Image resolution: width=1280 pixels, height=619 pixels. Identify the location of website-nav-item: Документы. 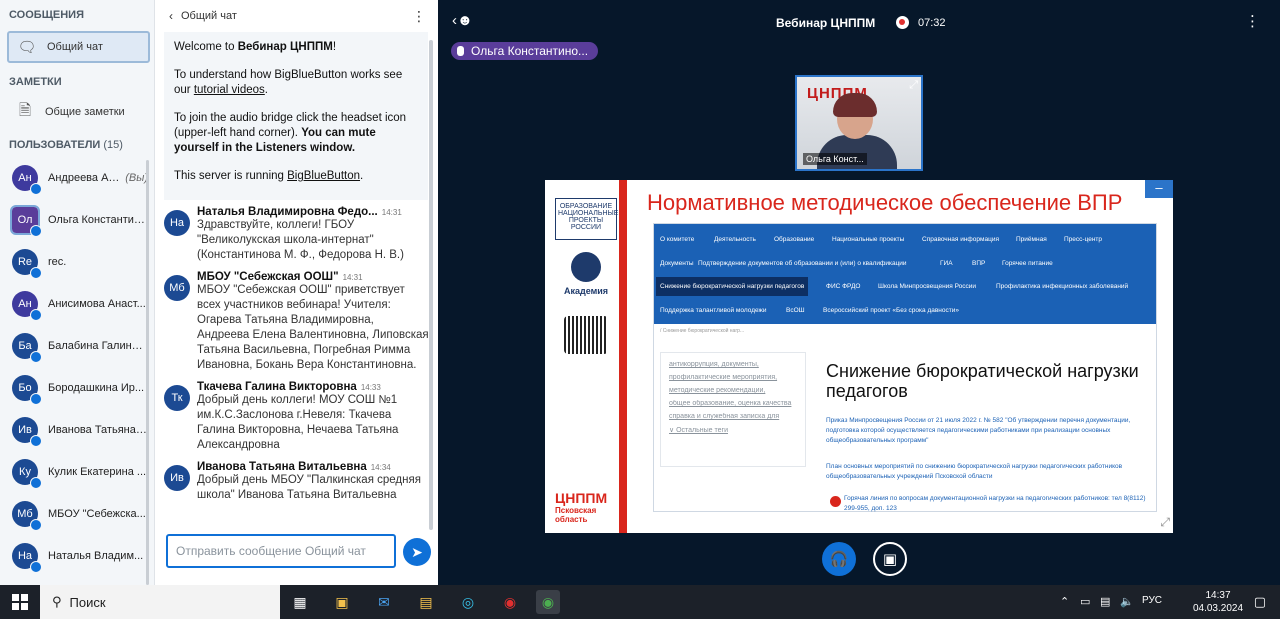
(677, 263).